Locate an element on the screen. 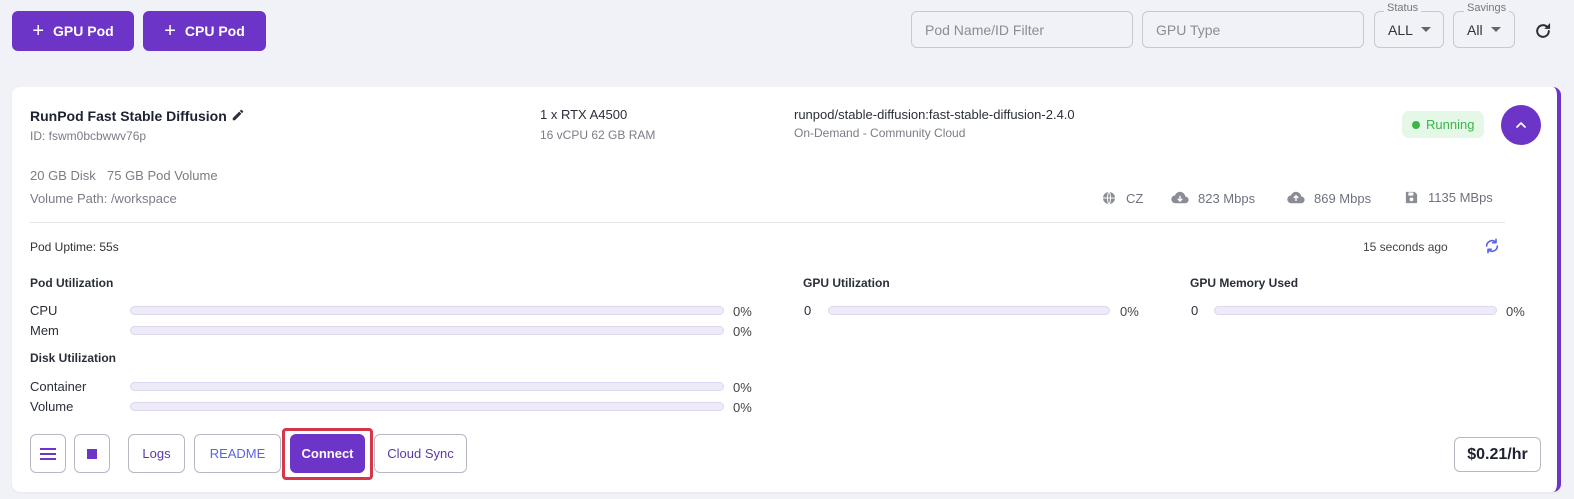 The height and width of the screenshot is (499, 1574). connect-button: Connect is located at coordinates (327, 453).